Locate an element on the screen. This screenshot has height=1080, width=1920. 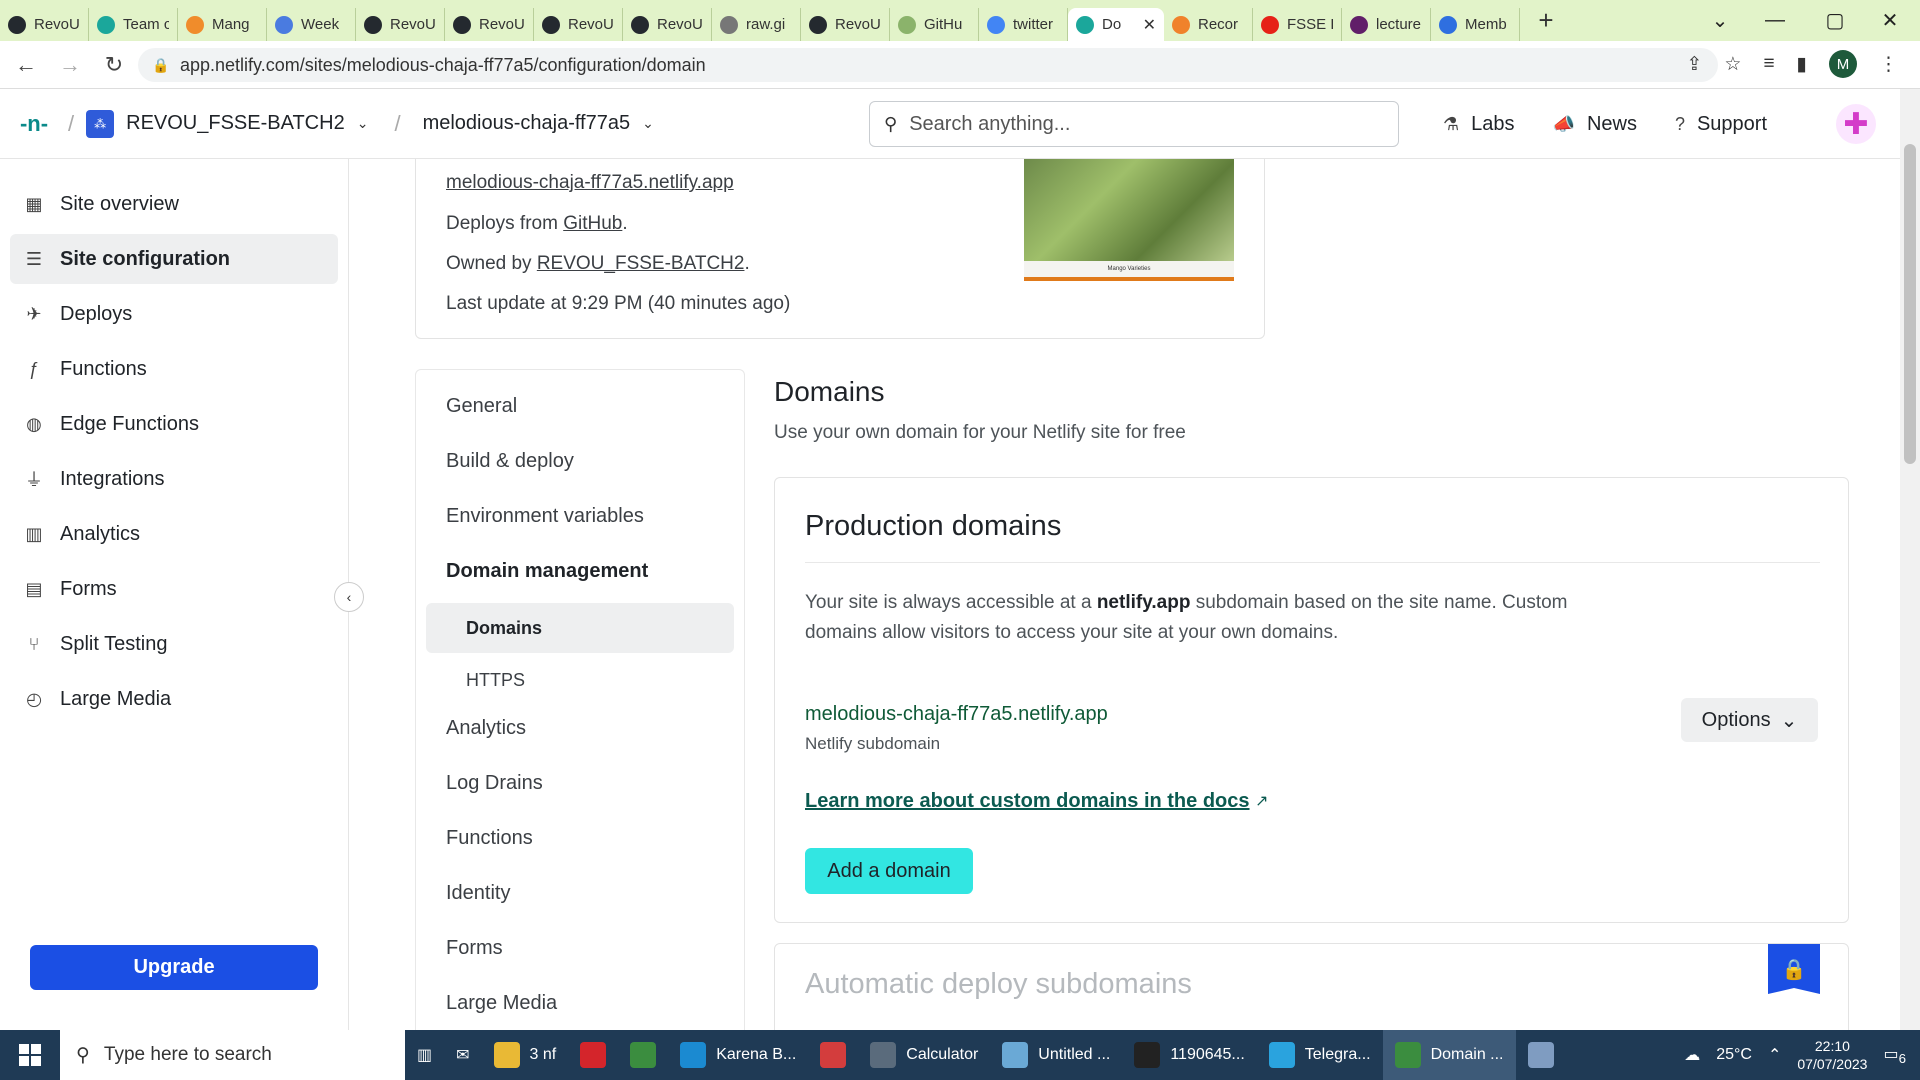
bookmark-star-icon: ☆ is located at coordinates (1732, 64).